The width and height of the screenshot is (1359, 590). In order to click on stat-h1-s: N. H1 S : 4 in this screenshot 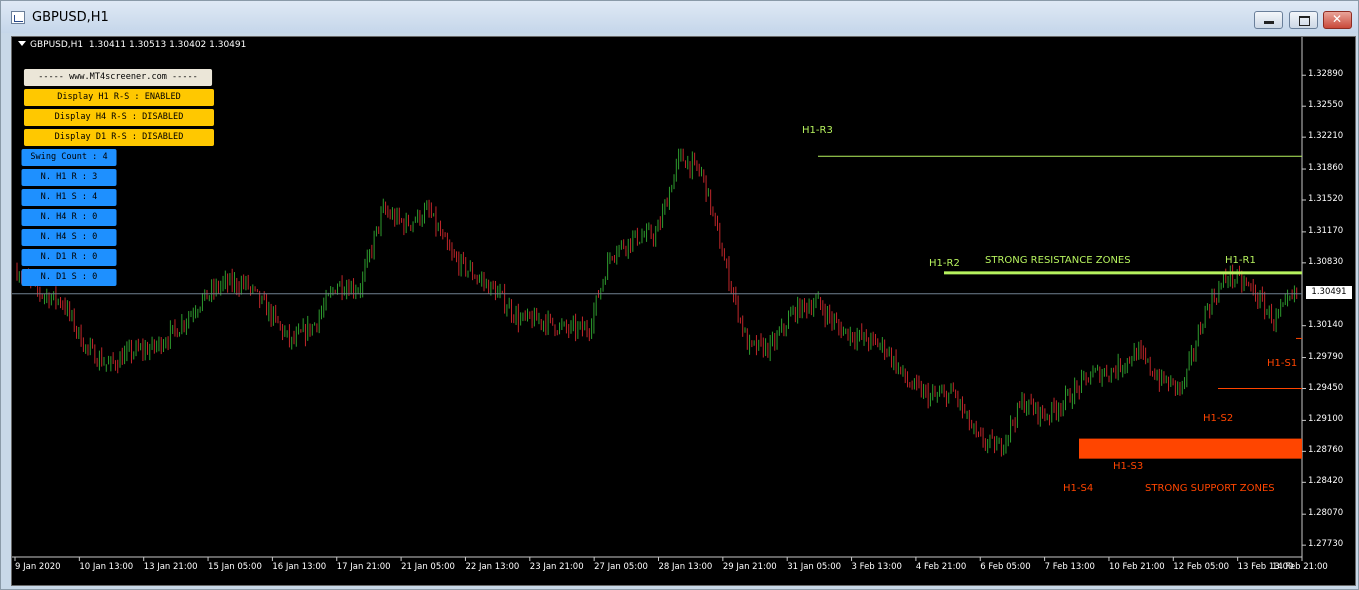, I will do `click(69, 197)`.